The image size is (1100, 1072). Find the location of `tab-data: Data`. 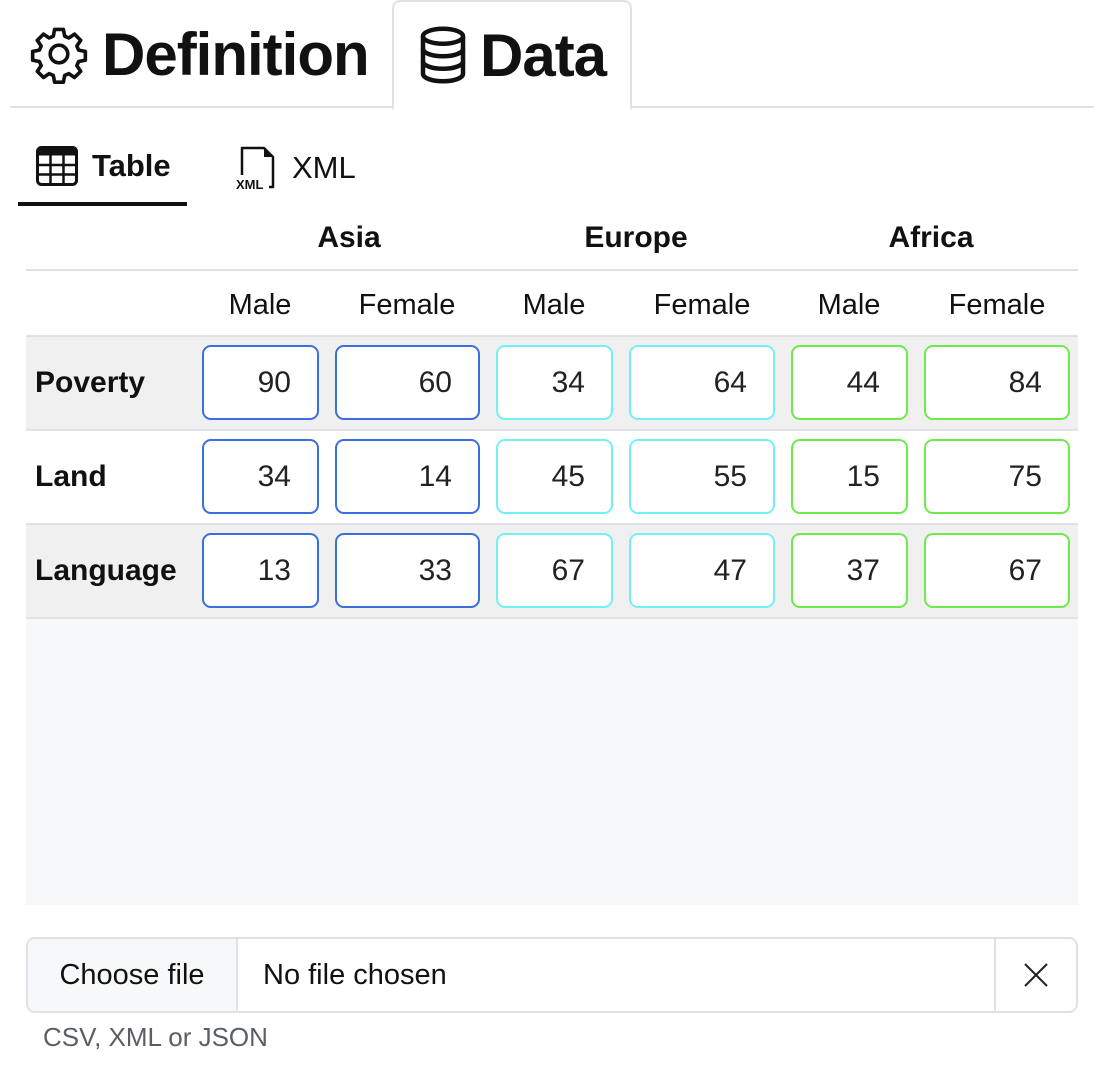

tab-data: Data is located at coordinates (512, 55).